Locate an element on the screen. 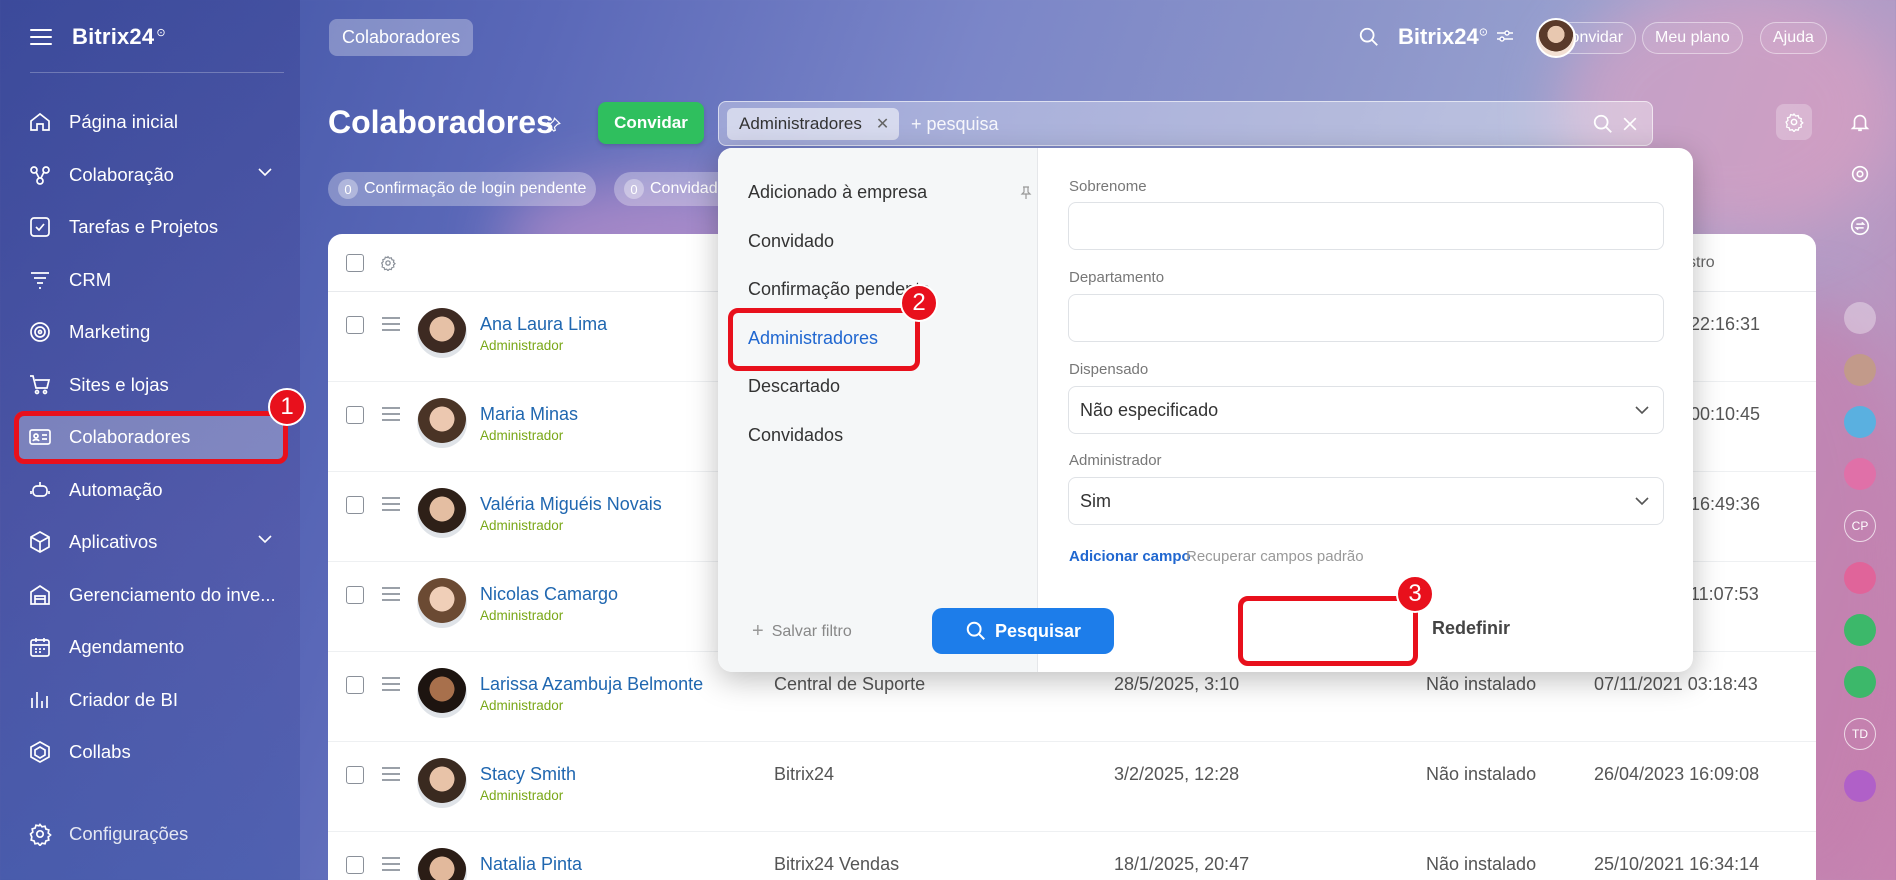 The width and height of the screenshot is (1896, 880). employee-name: Larissa Azambuja Belmonte is located at coordinates (591, 684).